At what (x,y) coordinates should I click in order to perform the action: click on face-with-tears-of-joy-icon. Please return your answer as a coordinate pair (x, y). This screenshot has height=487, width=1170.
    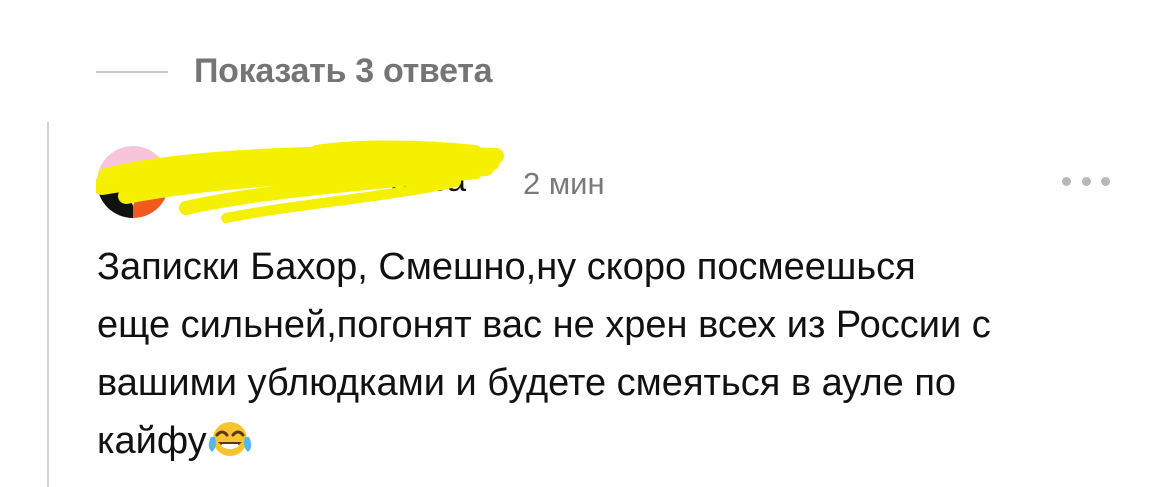
    Looking at the image, I should click on (229, 439).